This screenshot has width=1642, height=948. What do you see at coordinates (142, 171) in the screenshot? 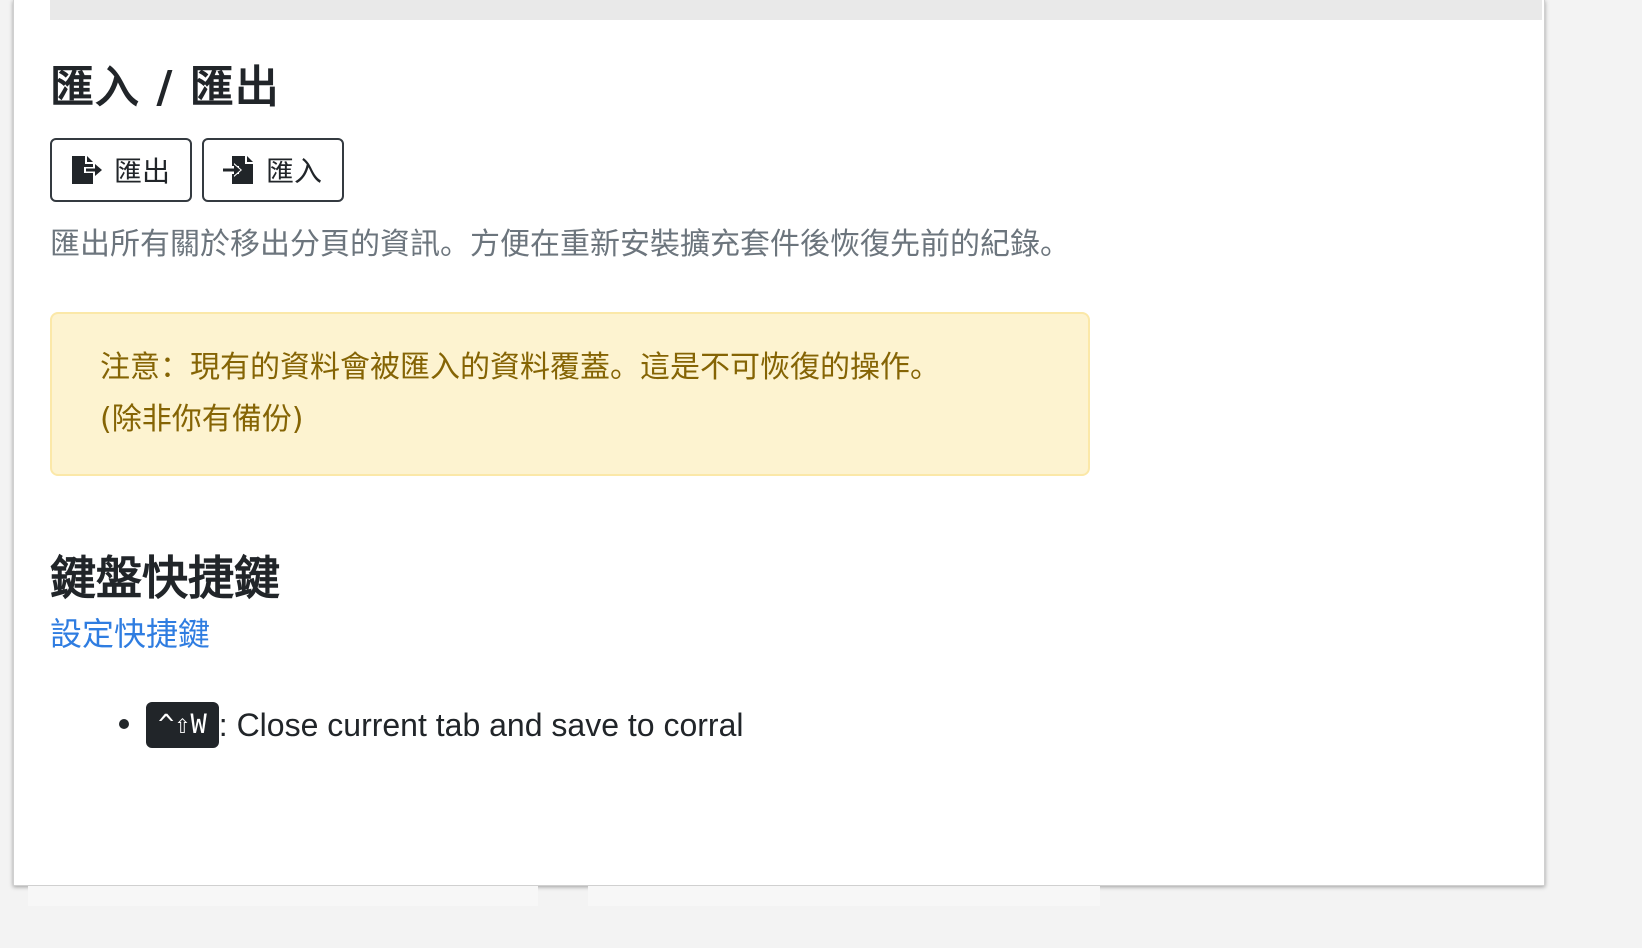
I see `export-button-label: 匯出` at bounding box center [142, 171].